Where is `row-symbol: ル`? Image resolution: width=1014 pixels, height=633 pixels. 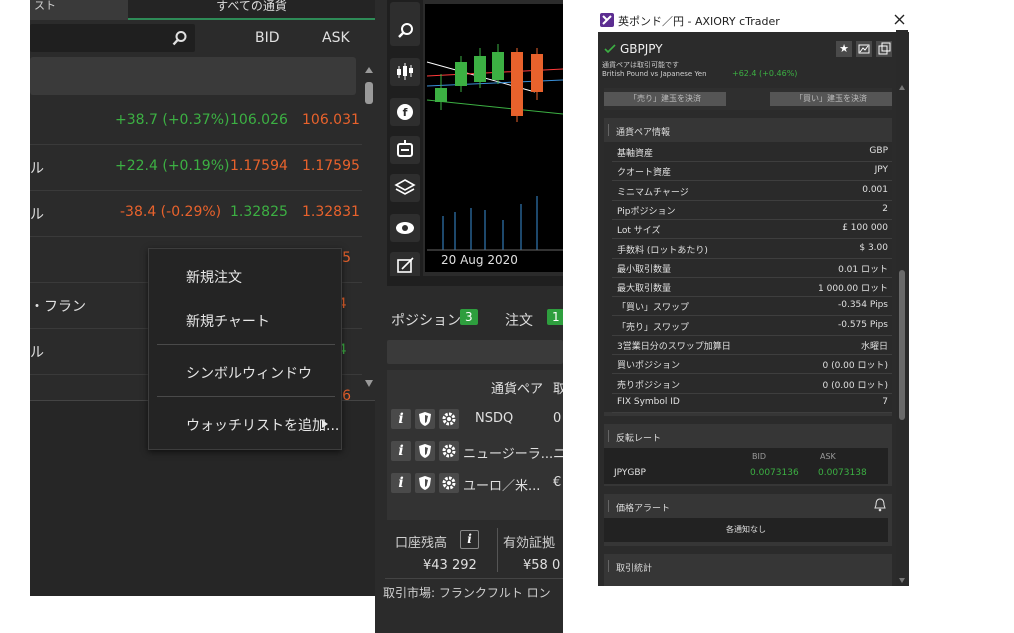
row-symbol: ル is located at coordinates (37, 169).